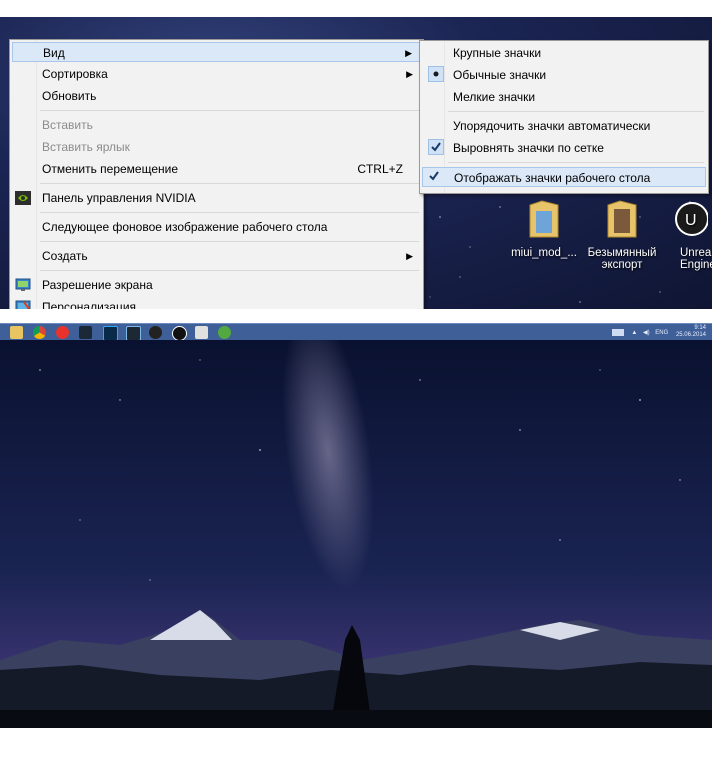  What do you see at coordinates (65, 256) in the screenshot?
I see `menu-item-label: Создать` at bounding box center [65, 256].